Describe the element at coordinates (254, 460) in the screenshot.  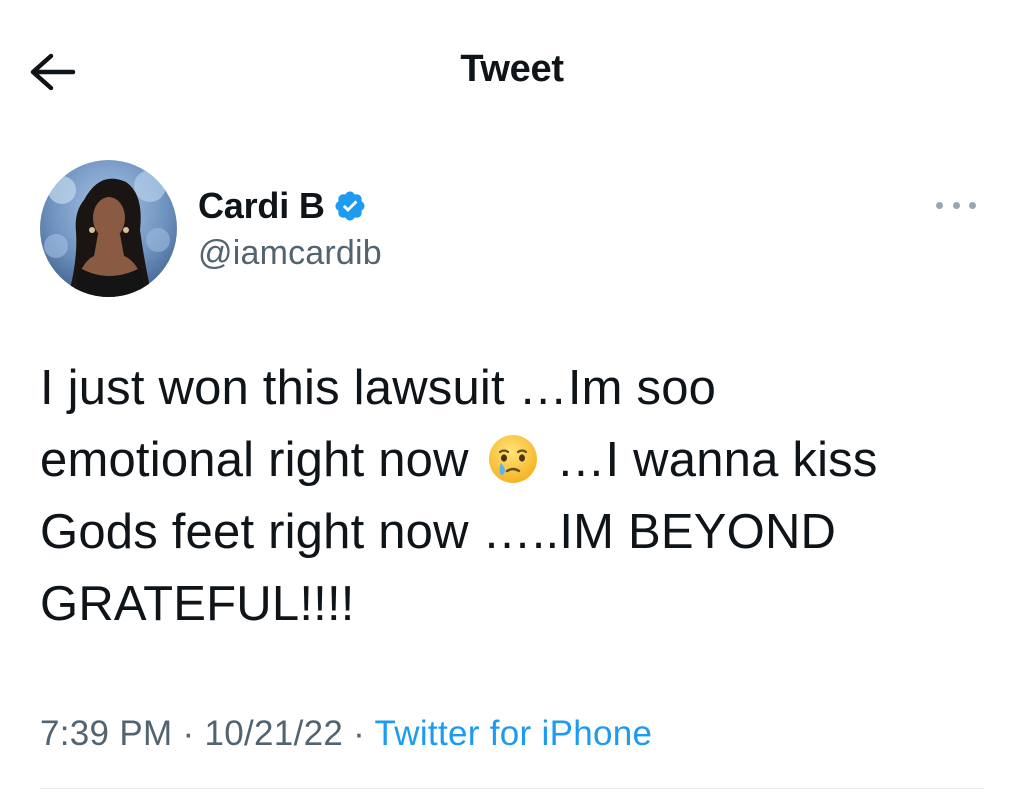
I see `tweet-text-segment: emotional right now` at that location.